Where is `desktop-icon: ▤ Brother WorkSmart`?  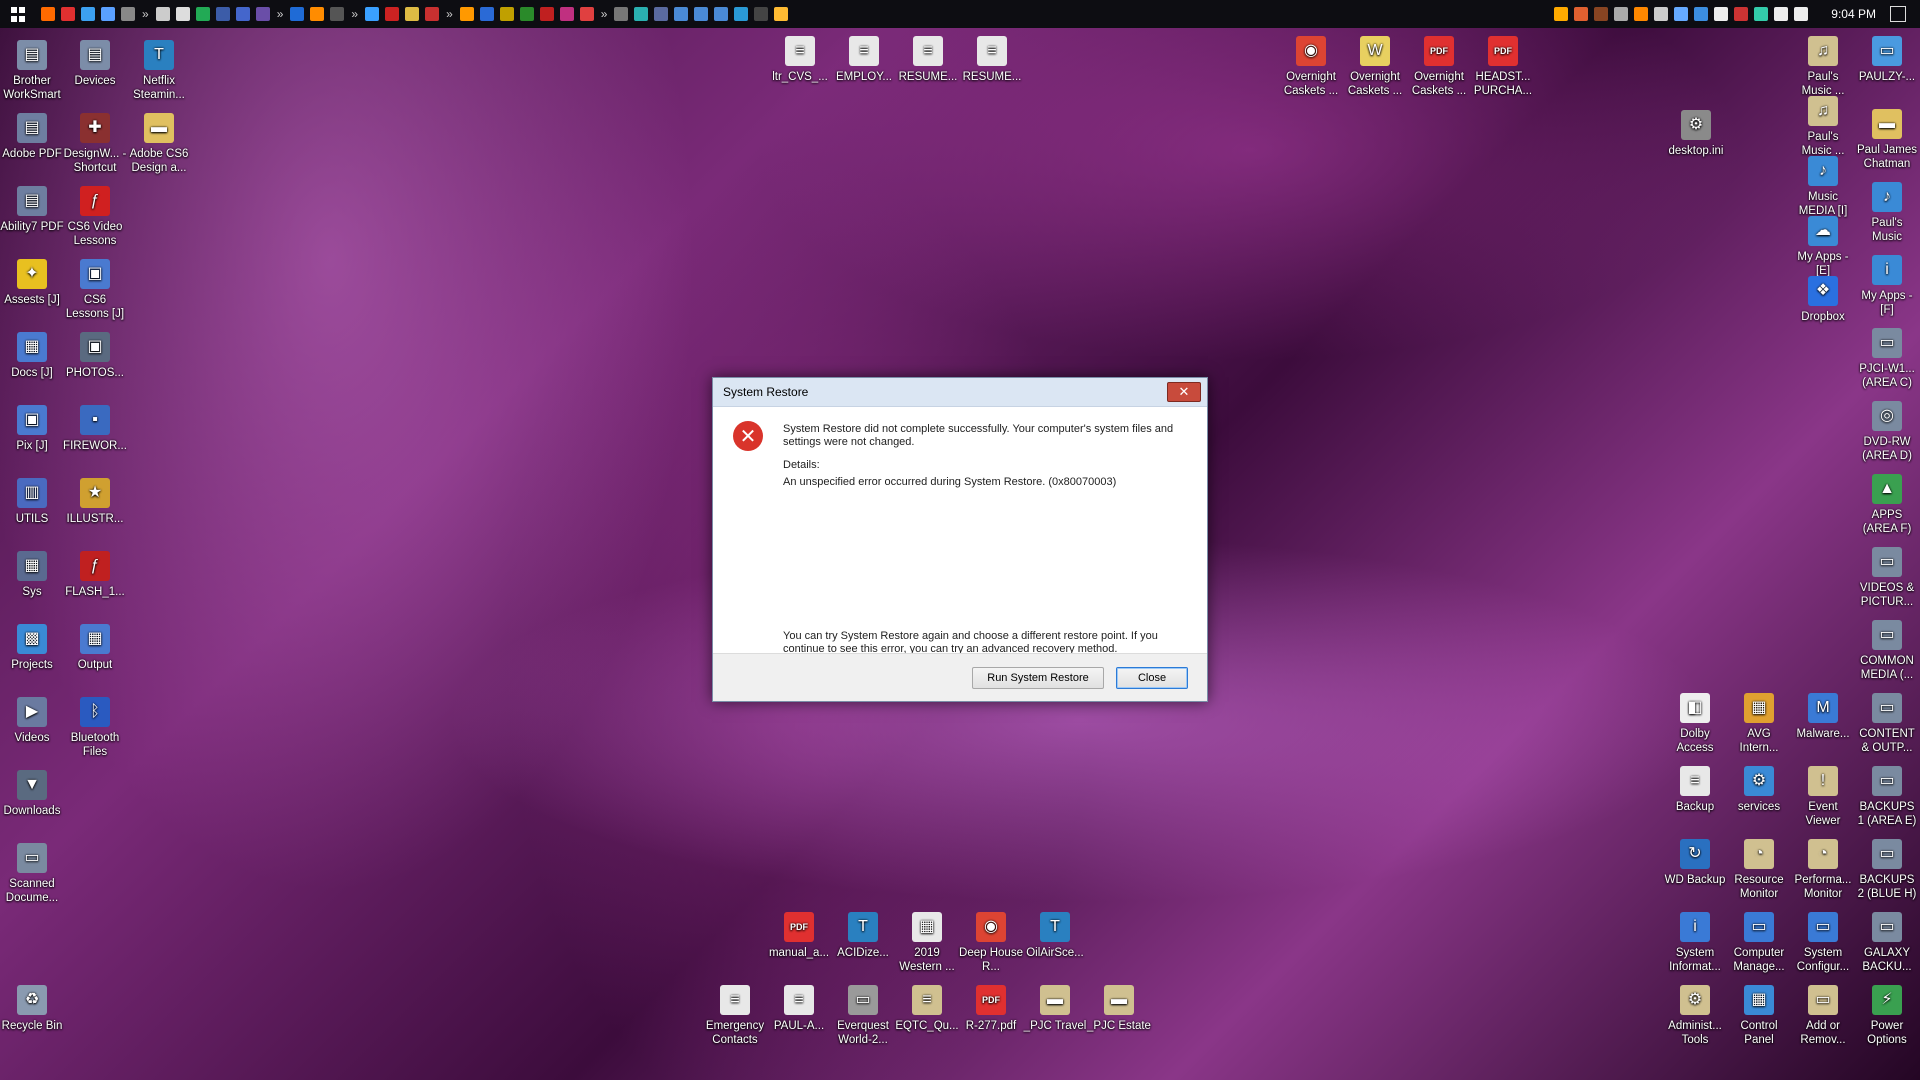 desktop-icon: ▤ Brother WorkSmart is located at coordinates (32, 71).